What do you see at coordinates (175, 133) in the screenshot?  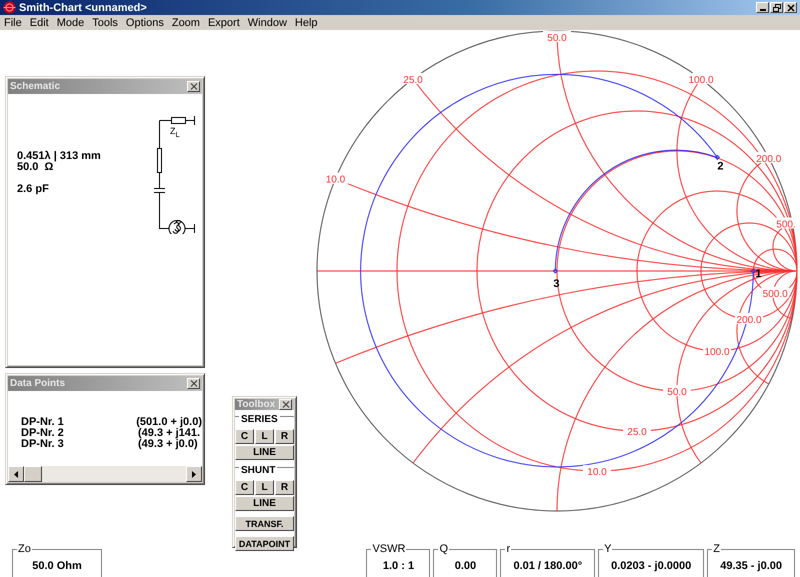 I see `load-label: Z$_{L}$` at bounding box center [175, 133].